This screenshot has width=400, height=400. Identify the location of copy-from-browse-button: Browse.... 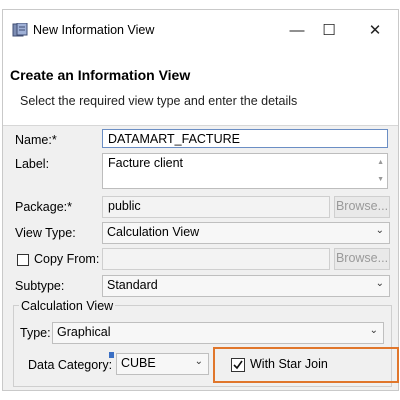
(362, 259).